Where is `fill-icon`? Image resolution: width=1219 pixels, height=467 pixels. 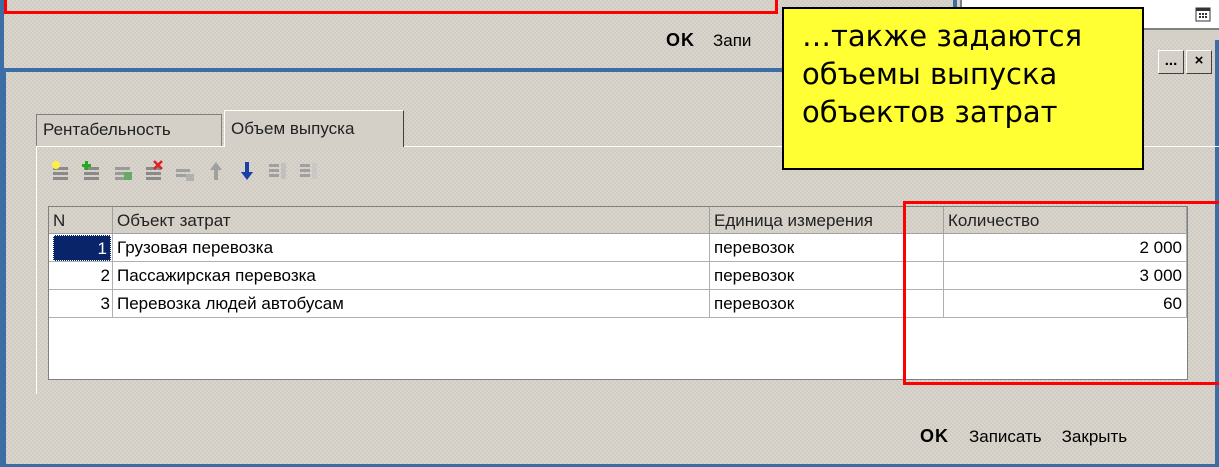 fill-icon is located at coordinates (185, 171).